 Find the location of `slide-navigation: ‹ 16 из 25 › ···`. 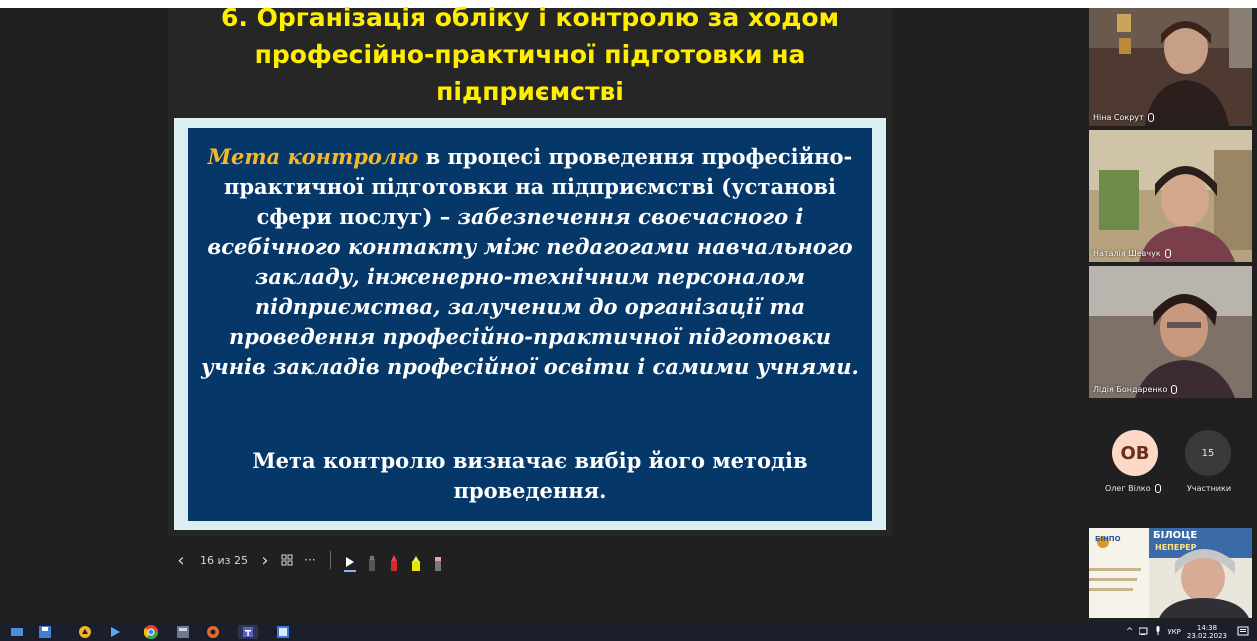

slide-navigation: ‹ 16 из 25 › ··· is located at coordinates (308, 560).